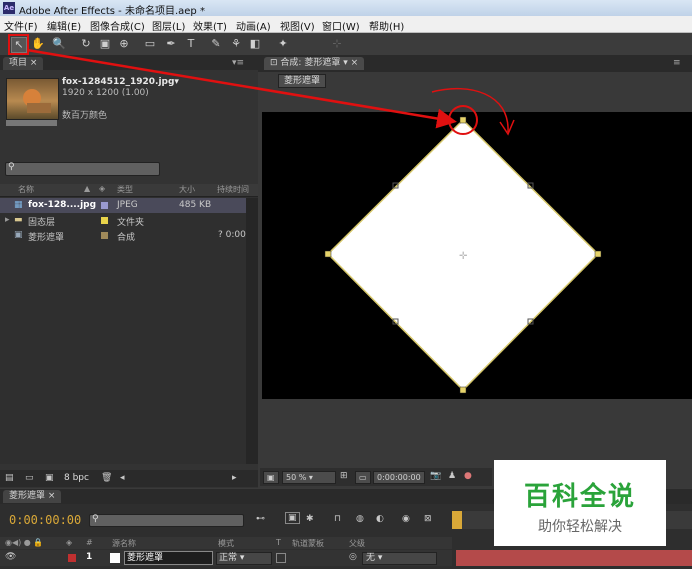 Image resolution: width=692 pixels, height=569 pixels. What do you see at coordinates (124, 543) in the screenshot?
I see `col-source-name: 源名称` at bounding box center [124, 543].